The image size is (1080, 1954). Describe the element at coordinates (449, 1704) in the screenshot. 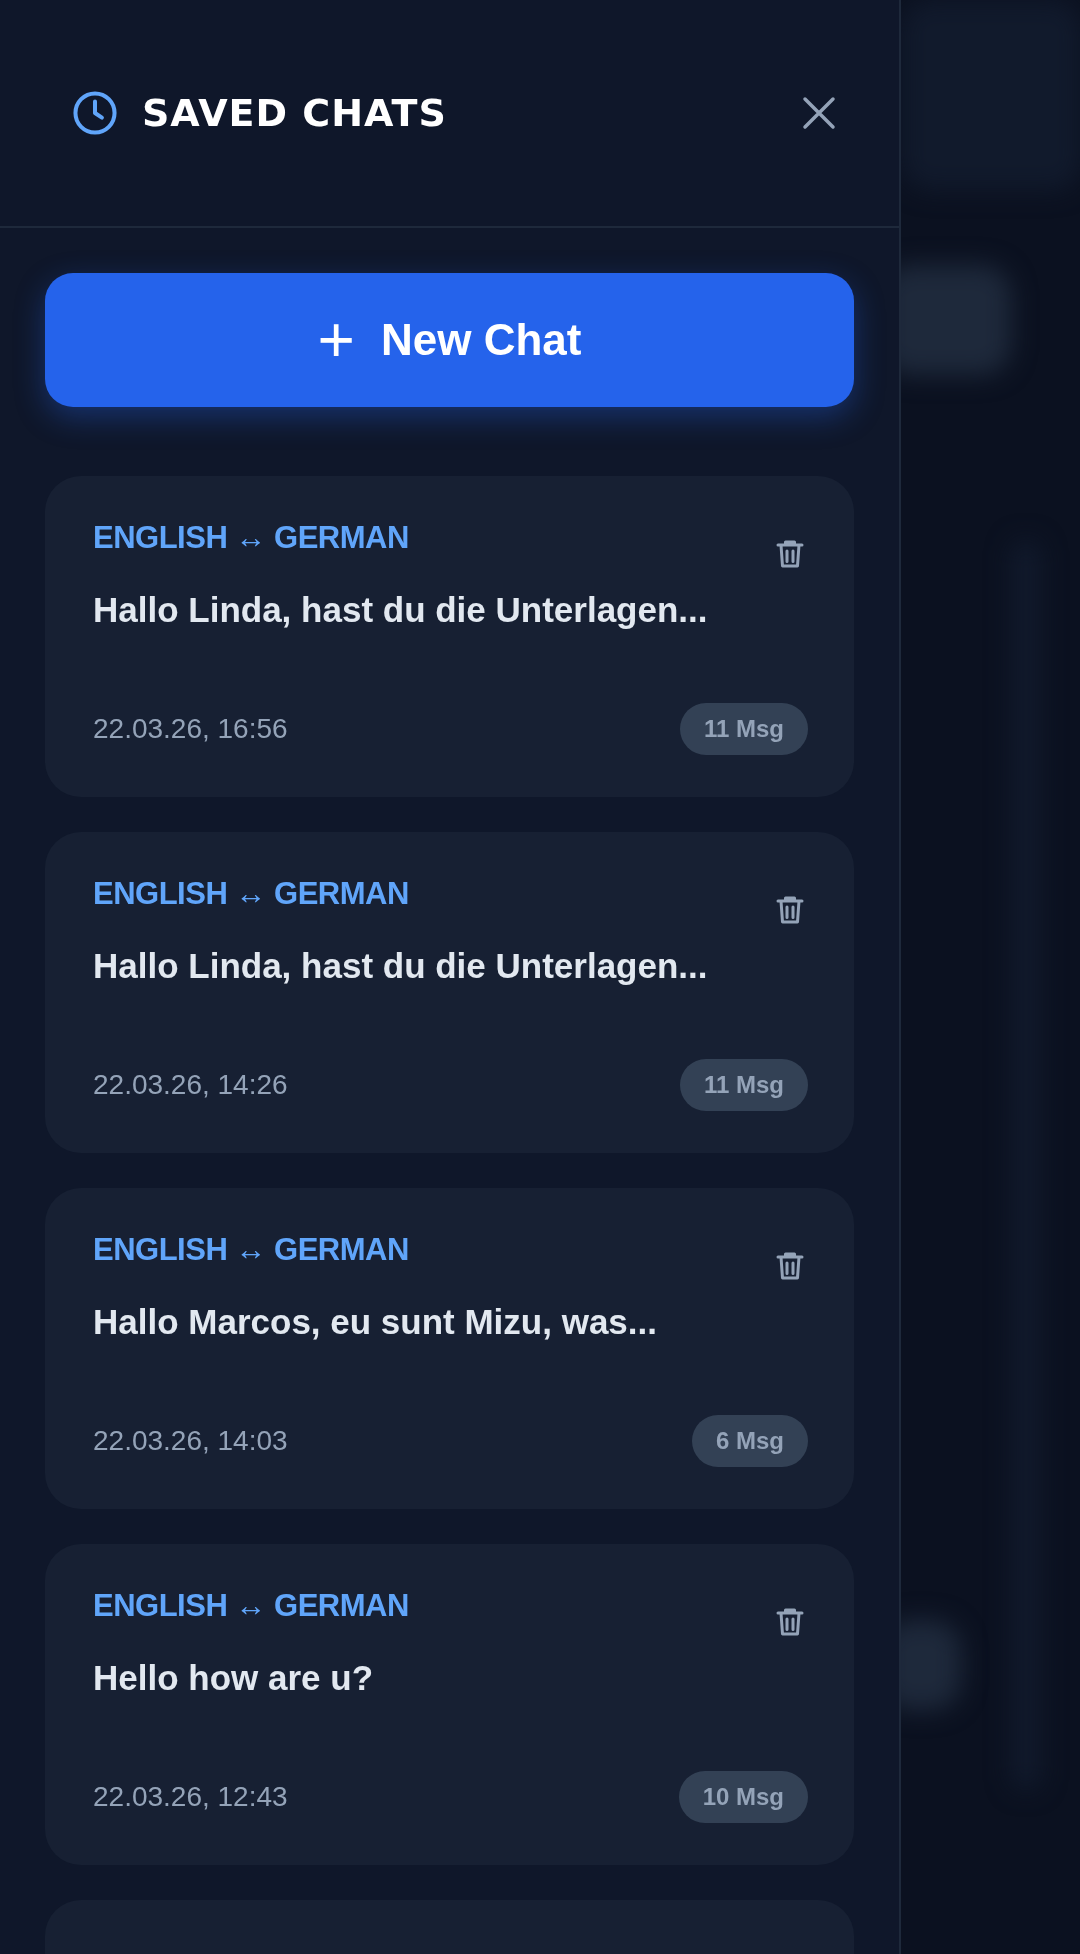

I see `chat-card: ENGLISH ↔ GERMAN Hello how are u? 22.03.26, 12:43 10 Msg` at that location.